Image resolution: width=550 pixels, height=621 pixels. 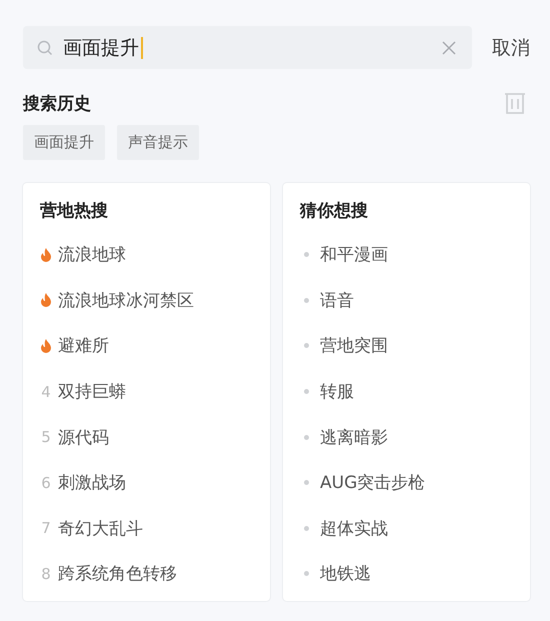 I want to click on search-icon, so click(x=45, y=48).